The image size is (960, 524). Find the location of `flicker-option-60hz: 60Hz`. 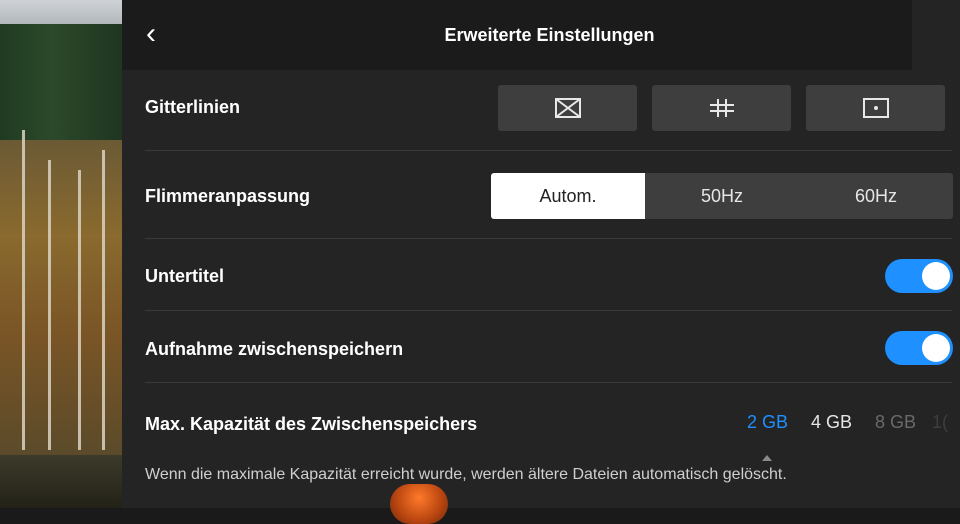

flicker-option-60hz: 60Hz is located at coordinates (876, 196).